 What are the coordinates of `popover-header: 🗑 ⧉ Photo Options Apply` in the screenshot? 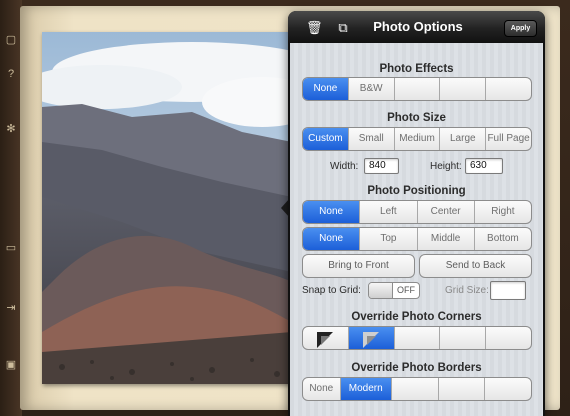 It's located at (416, 27).